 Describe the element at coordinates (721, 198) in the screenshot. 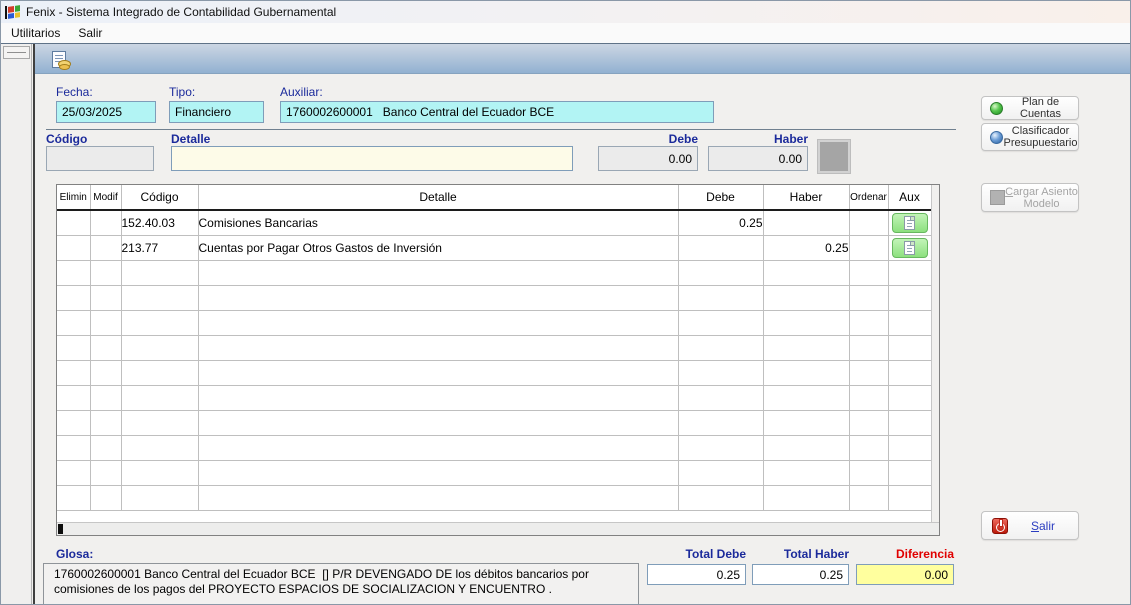

I see `col-header-debe: Debe` at that location.